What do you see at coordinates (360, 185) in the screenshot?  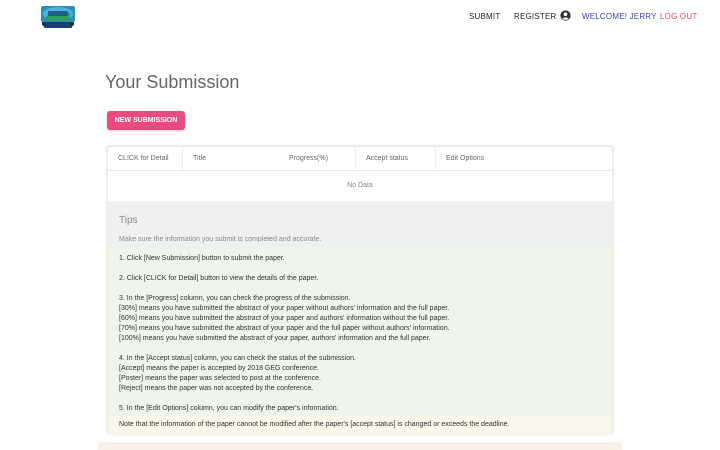 I see `table-empty-text: No Data` at bounding box center [360, 185].